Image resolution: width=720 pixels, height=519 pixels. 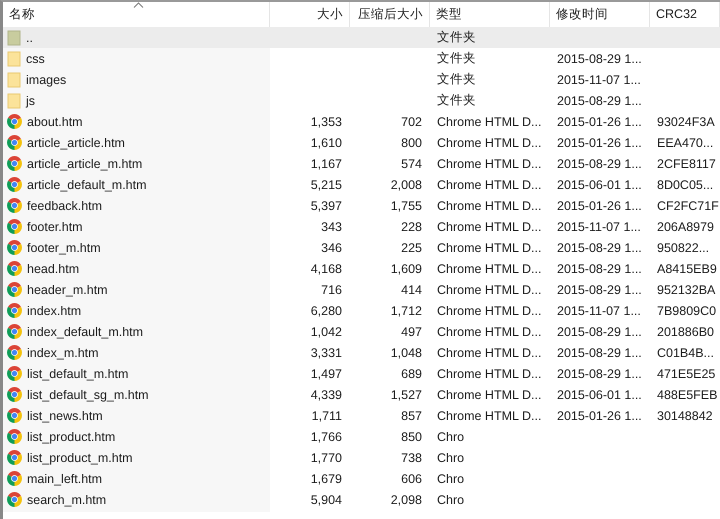 What do you see at coordinates (64, 205) in the screenshot?
I see `file-name: feedback.htm` at bounding box center [64, 205].